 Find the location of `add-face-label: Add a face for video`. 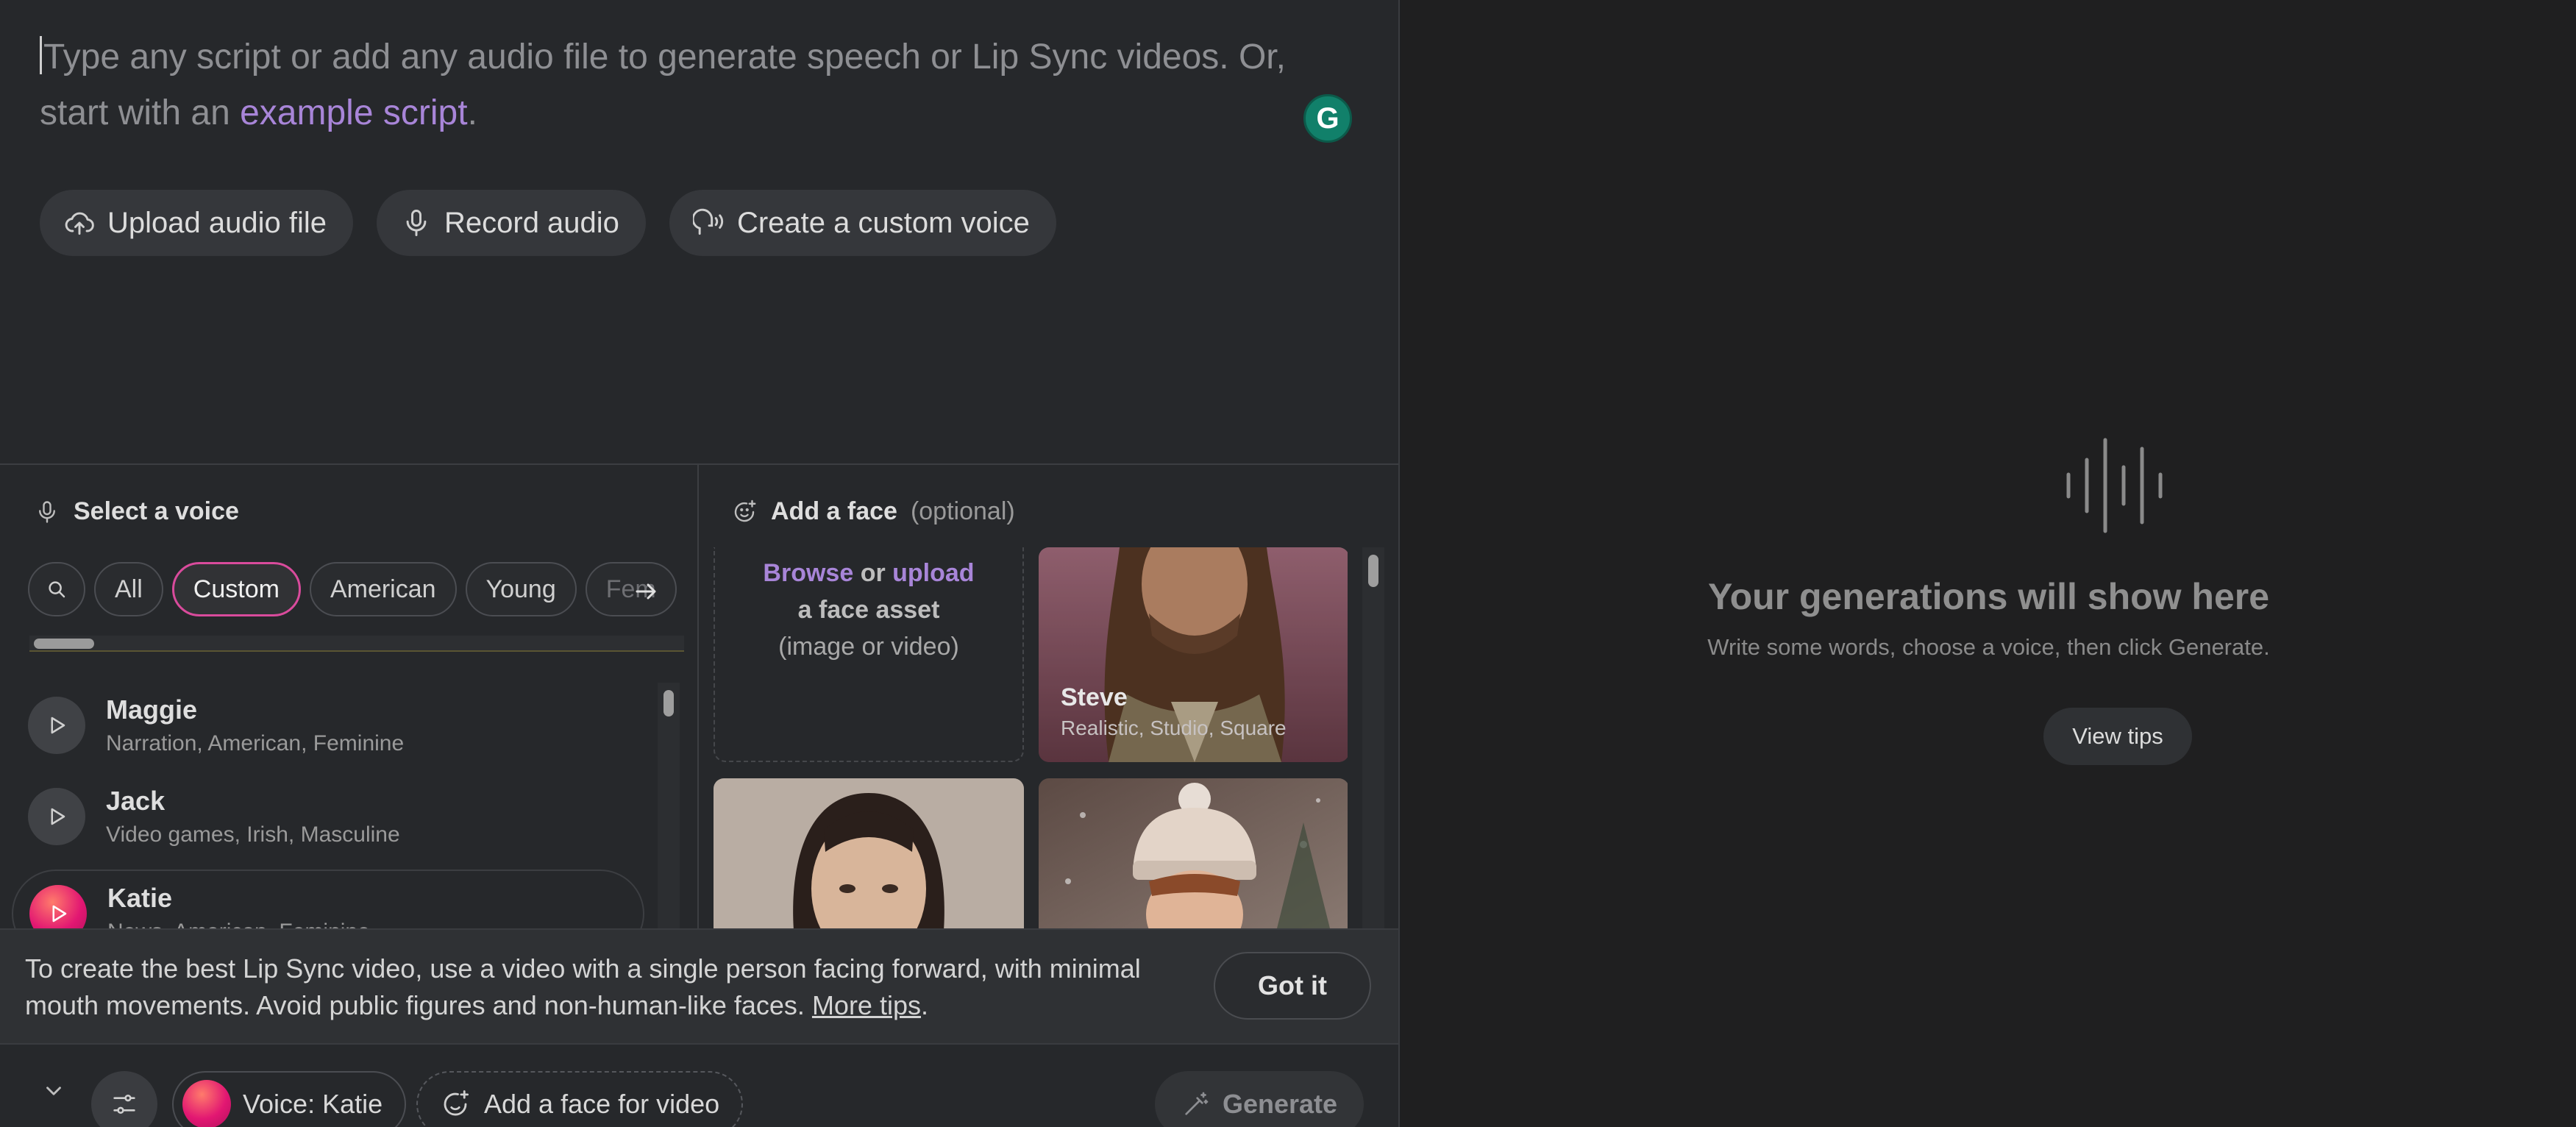

add-face-label: Add a face for video is located at coordinates (602, 1104).